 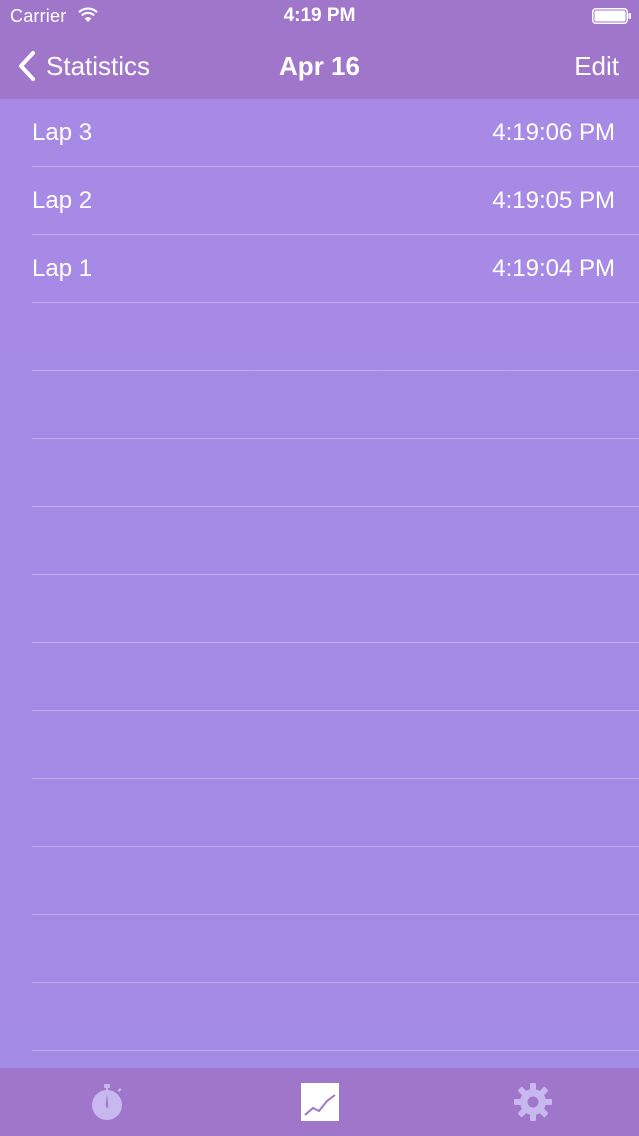 I want to click on lap-name: Lap 3, so click(x=62, y=132).